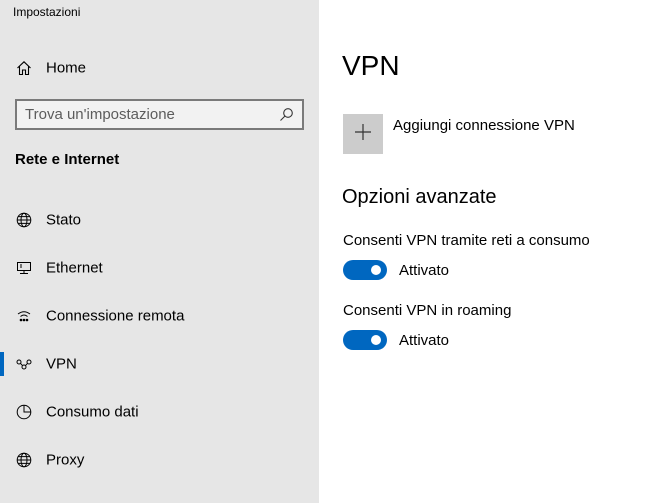 The height and width of the screenshot is (503, 649). I want to click on plus-icon, so click(363, 134).